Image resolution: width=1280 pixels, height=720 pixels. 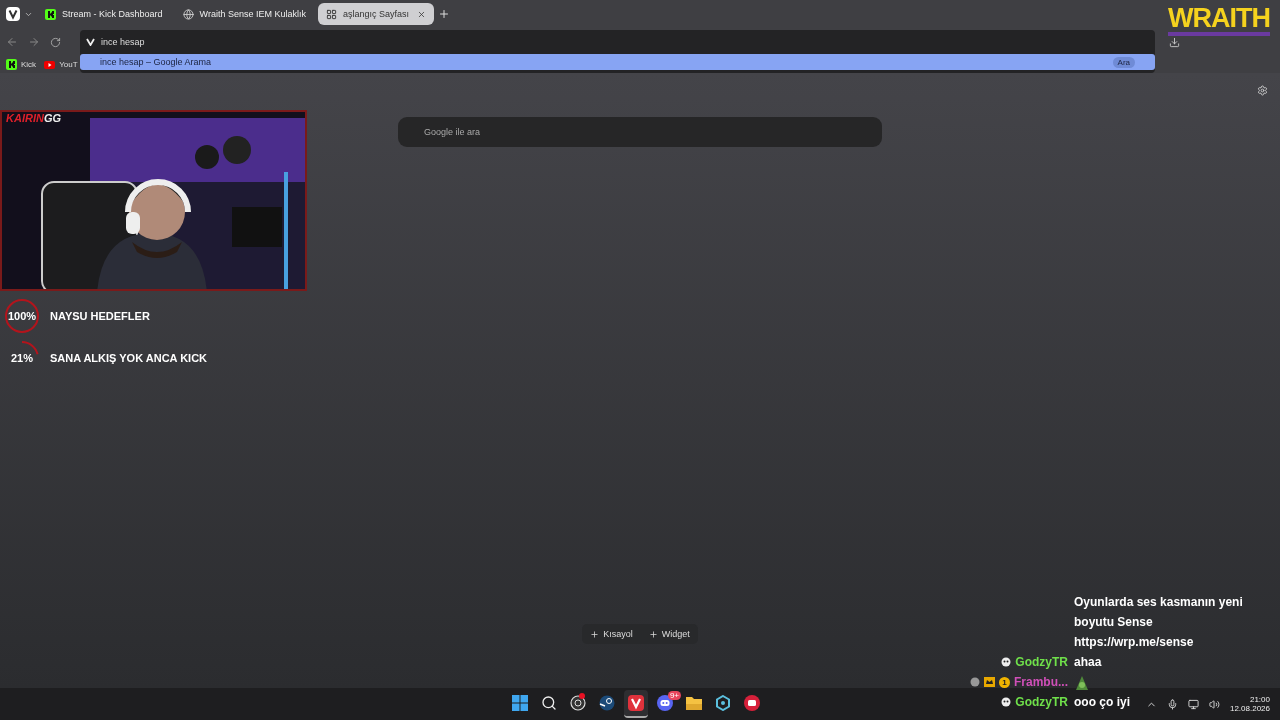 What do you see at coordinates (1158, 602) in the screenshot?
I see `chat-text: Oyunlarda ses kasmanın yeni` at bounding box center [1158, 602].